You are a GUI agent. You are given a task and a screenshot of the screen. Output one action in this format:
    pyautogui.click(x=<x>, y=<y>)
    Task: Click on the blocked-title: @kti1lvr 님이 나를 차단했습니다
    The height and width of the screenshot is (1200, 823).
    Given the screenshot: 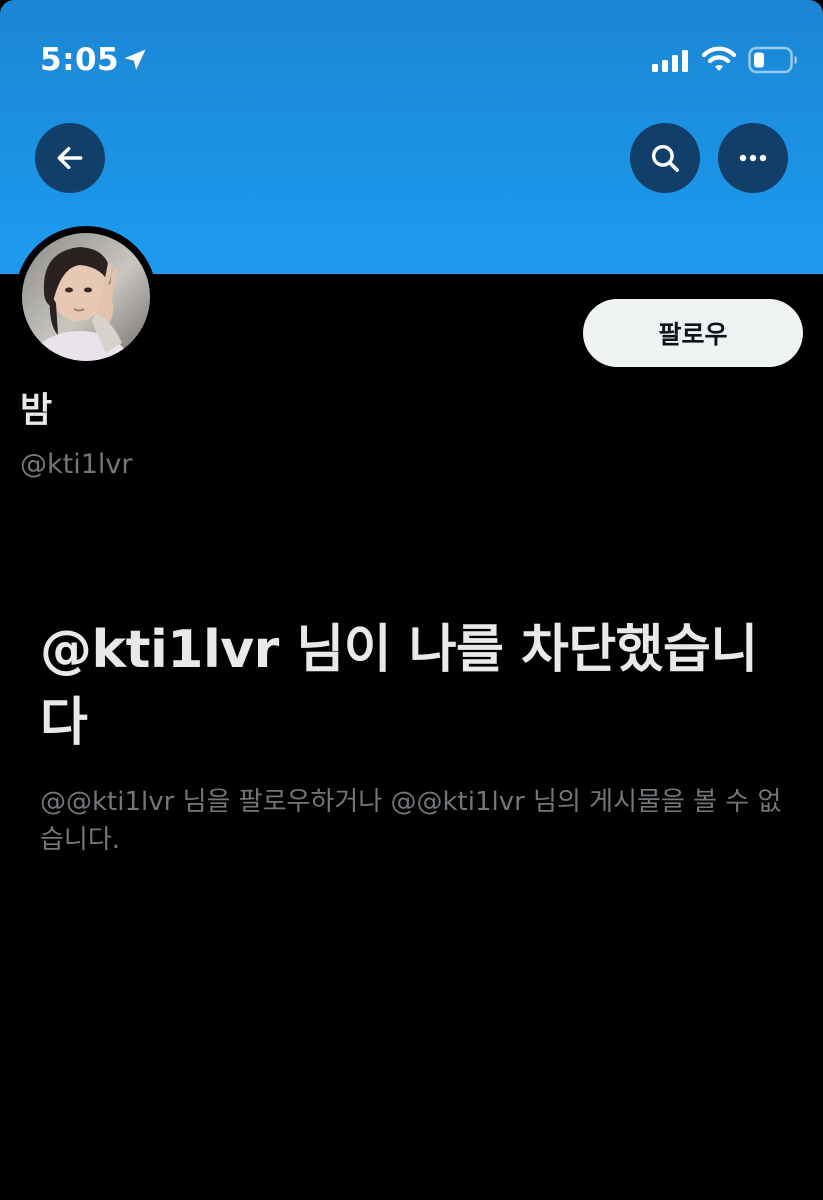 What is the action you would take?
    pyautogui.click(x=399, y=686)
    